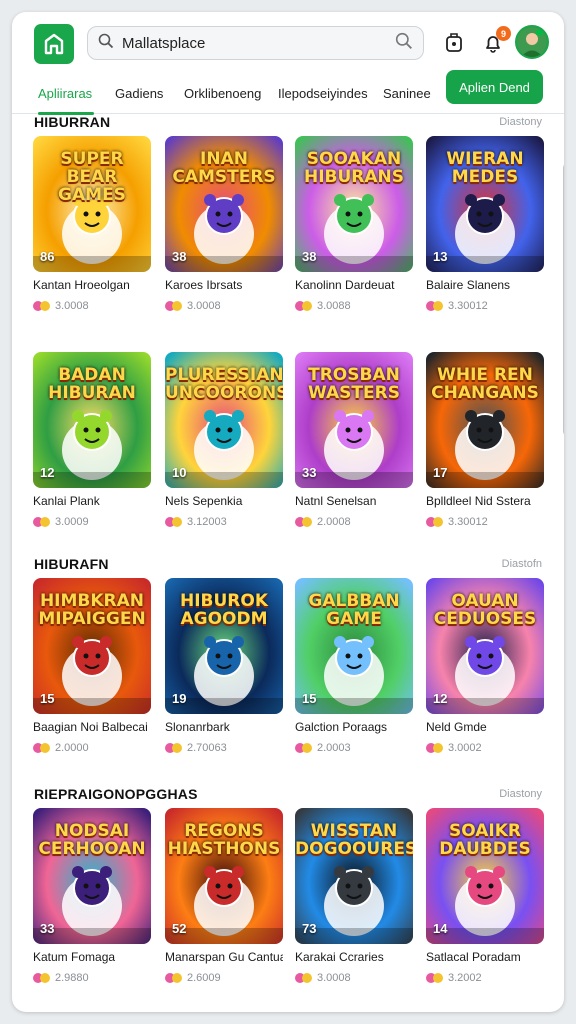 The width and height of the screenshot is (576, 1024). I want to click on game-card: WISSTAN DOGOOURES 73 Karakai Ccraries 3.0008, so click(354, 896).